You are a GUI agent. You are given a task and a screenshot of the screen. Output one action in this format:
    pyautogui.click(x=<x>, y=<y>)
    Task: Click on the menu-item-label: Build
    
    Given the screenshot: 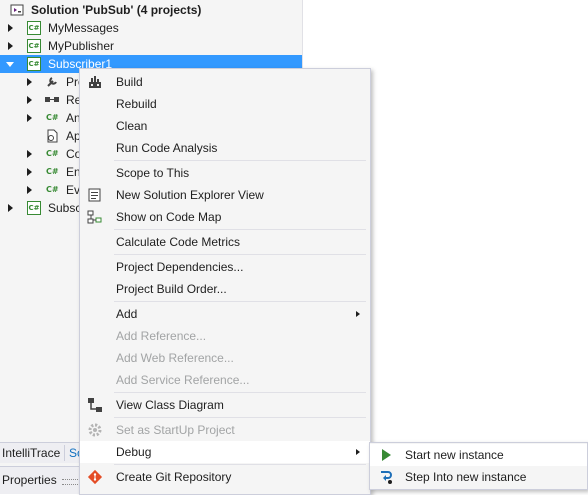 What is the action you would take?
    pyautogui.click(x=129, y=82)
    